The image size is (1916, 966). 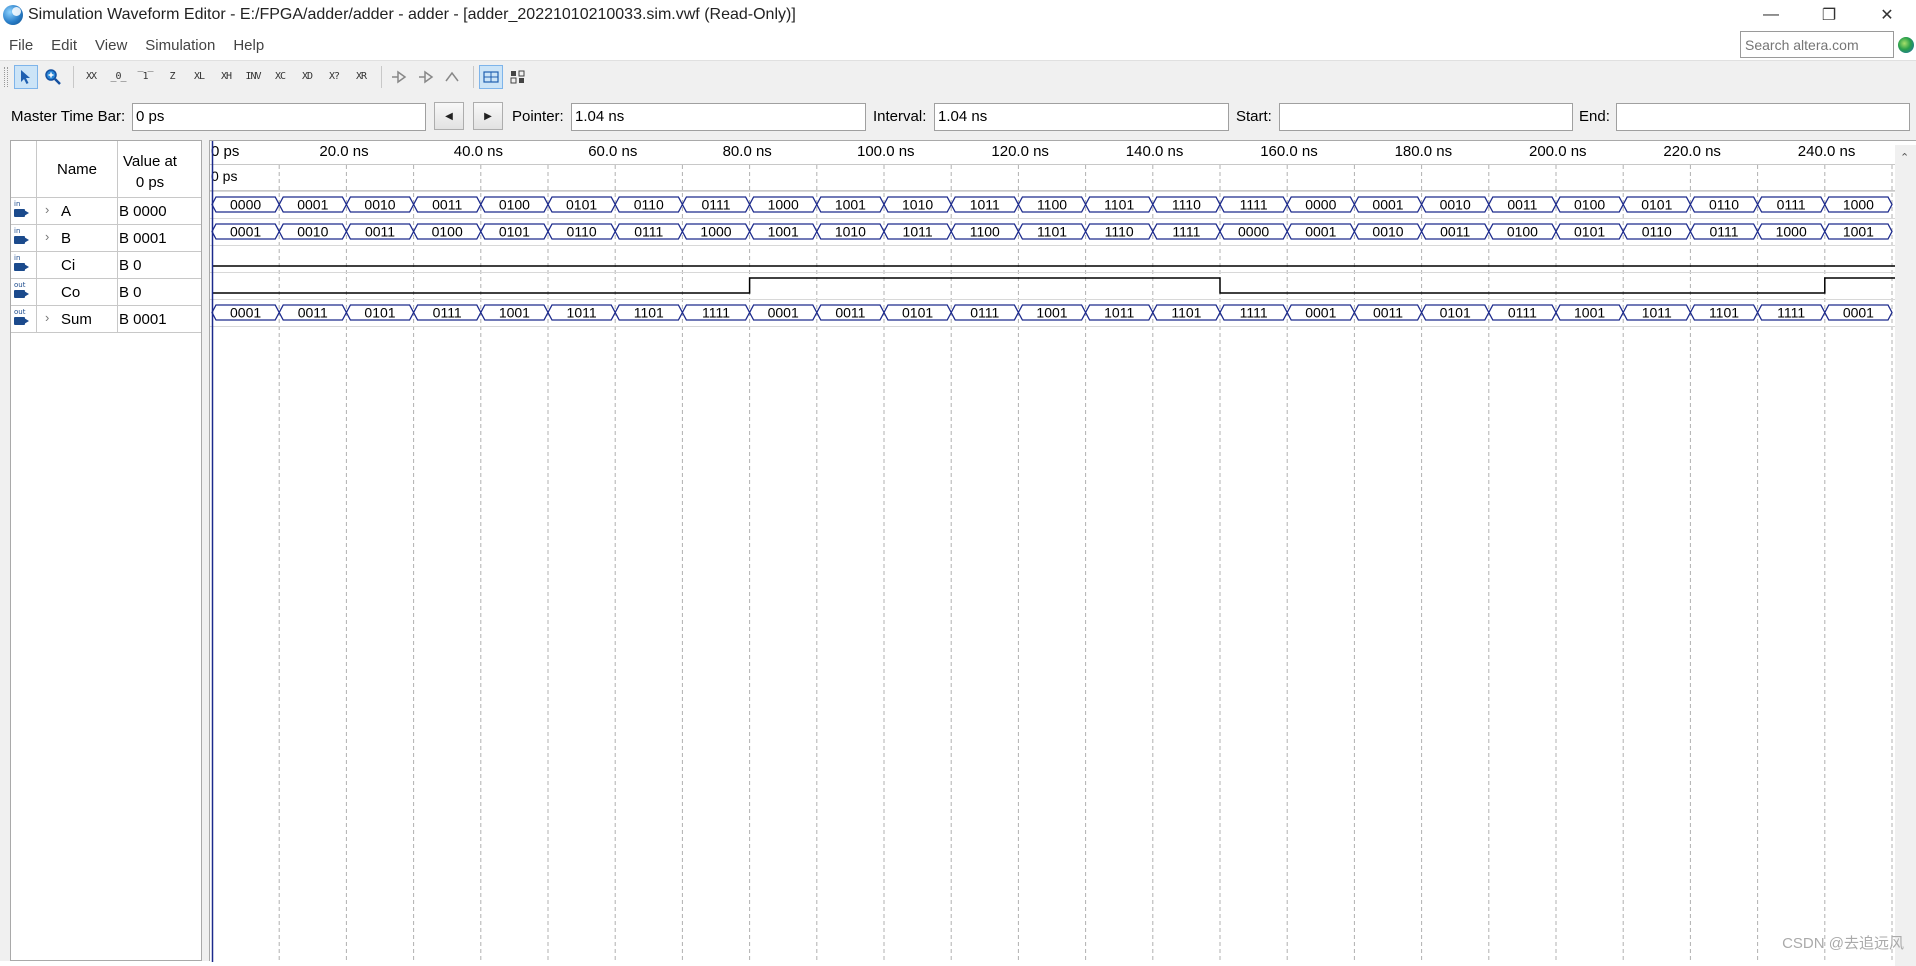 What do you see at coordinates (22, 211) in the screenshot?
I see `input-pin-icon: in` at bounding box center [22, 211].